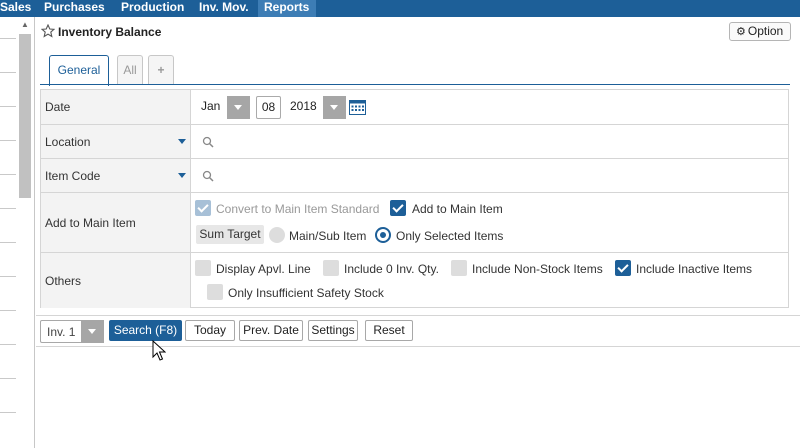 The width and height of the screenshot is (800, 448). I want to click on inv-select: Inv. 1, so click(72, 331).